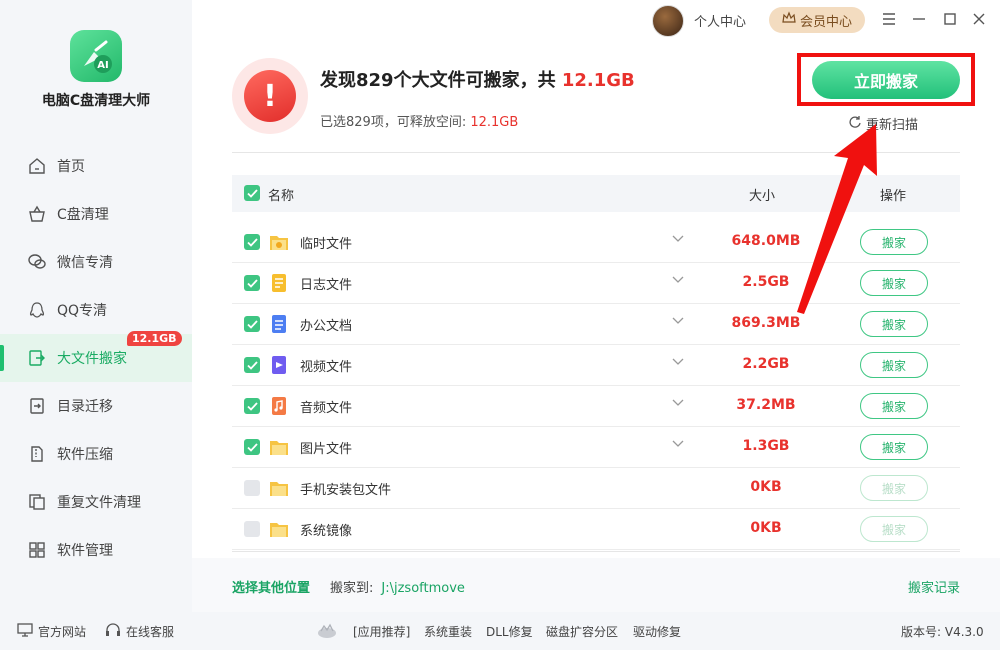 This screenshot has height=650, width=1000. Describe the element at coordinates (598, 80) in the screenshot. I see `headline-total: 12.1GB` at that location.